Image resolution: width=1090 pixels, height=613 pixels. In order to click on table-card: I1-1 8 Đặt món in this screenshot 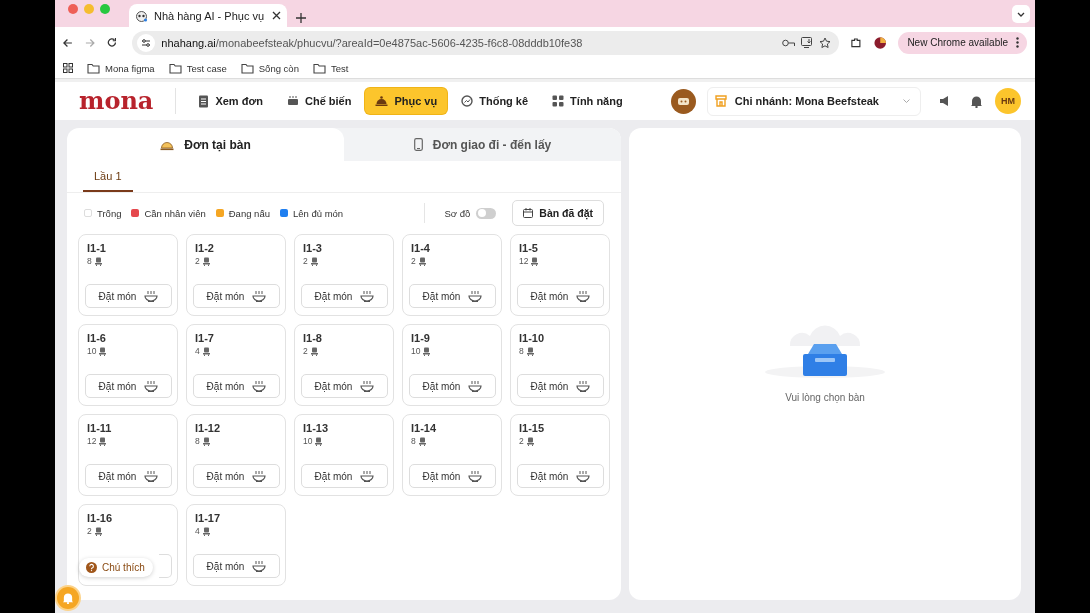, I will do `click(128, 275)`.